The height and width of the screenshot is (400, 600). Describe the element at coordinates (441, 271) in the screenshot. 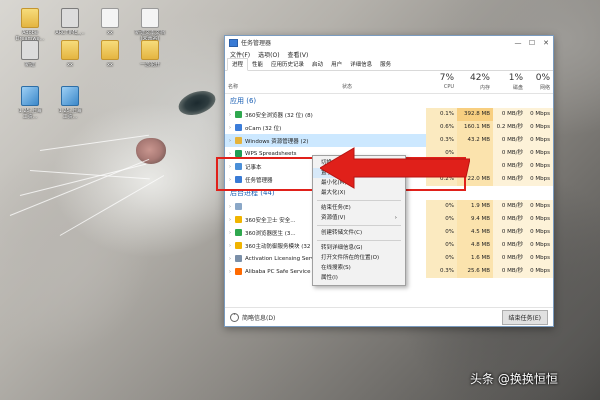

I see `cpu-cell: 0.3%` at that location.